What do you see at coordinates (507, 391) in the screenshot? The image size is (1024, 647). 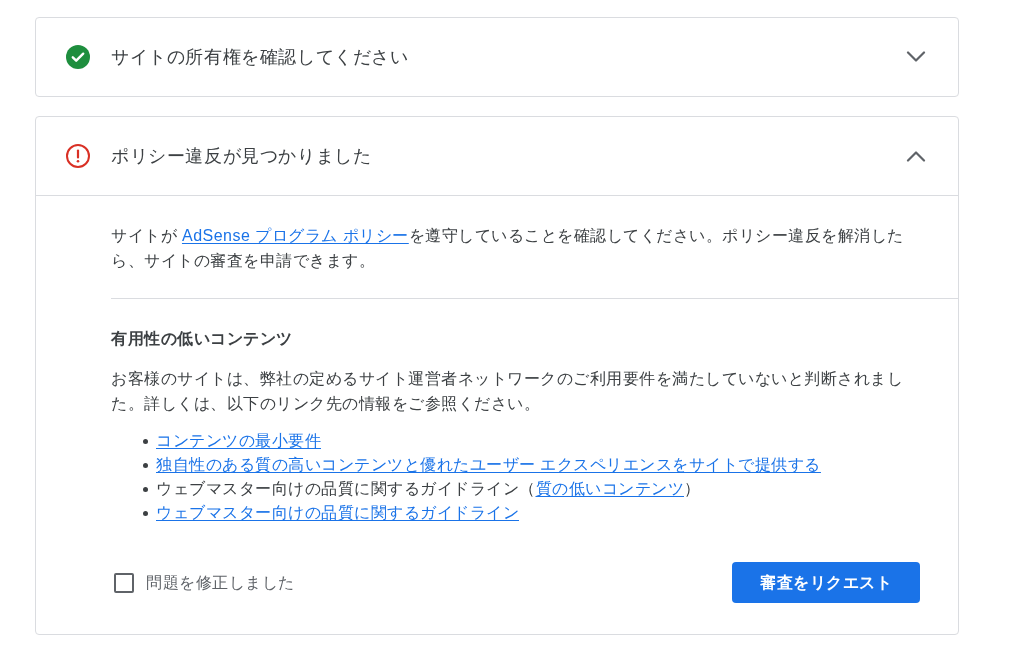 I see `issue-description: お客様のサイトは、弊社の定めるサイト運営者ネットワークのご利用要件を満たしていないと判断されました。詳しくは、以下のリンク先の情報をご参照ください。` at bounding box center [507, 391].